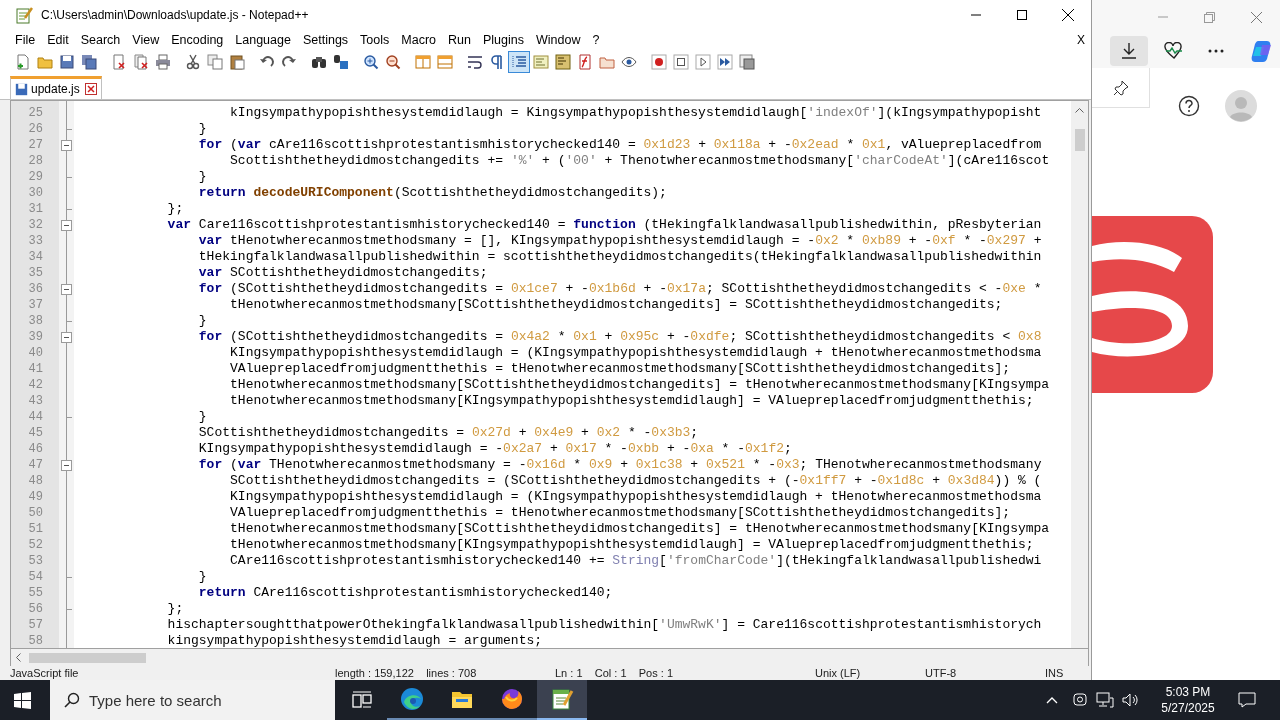  What do you see at coordinates (341, 62) in the screenshot?
I see `replace-icon` at bounding box center [341, 62].